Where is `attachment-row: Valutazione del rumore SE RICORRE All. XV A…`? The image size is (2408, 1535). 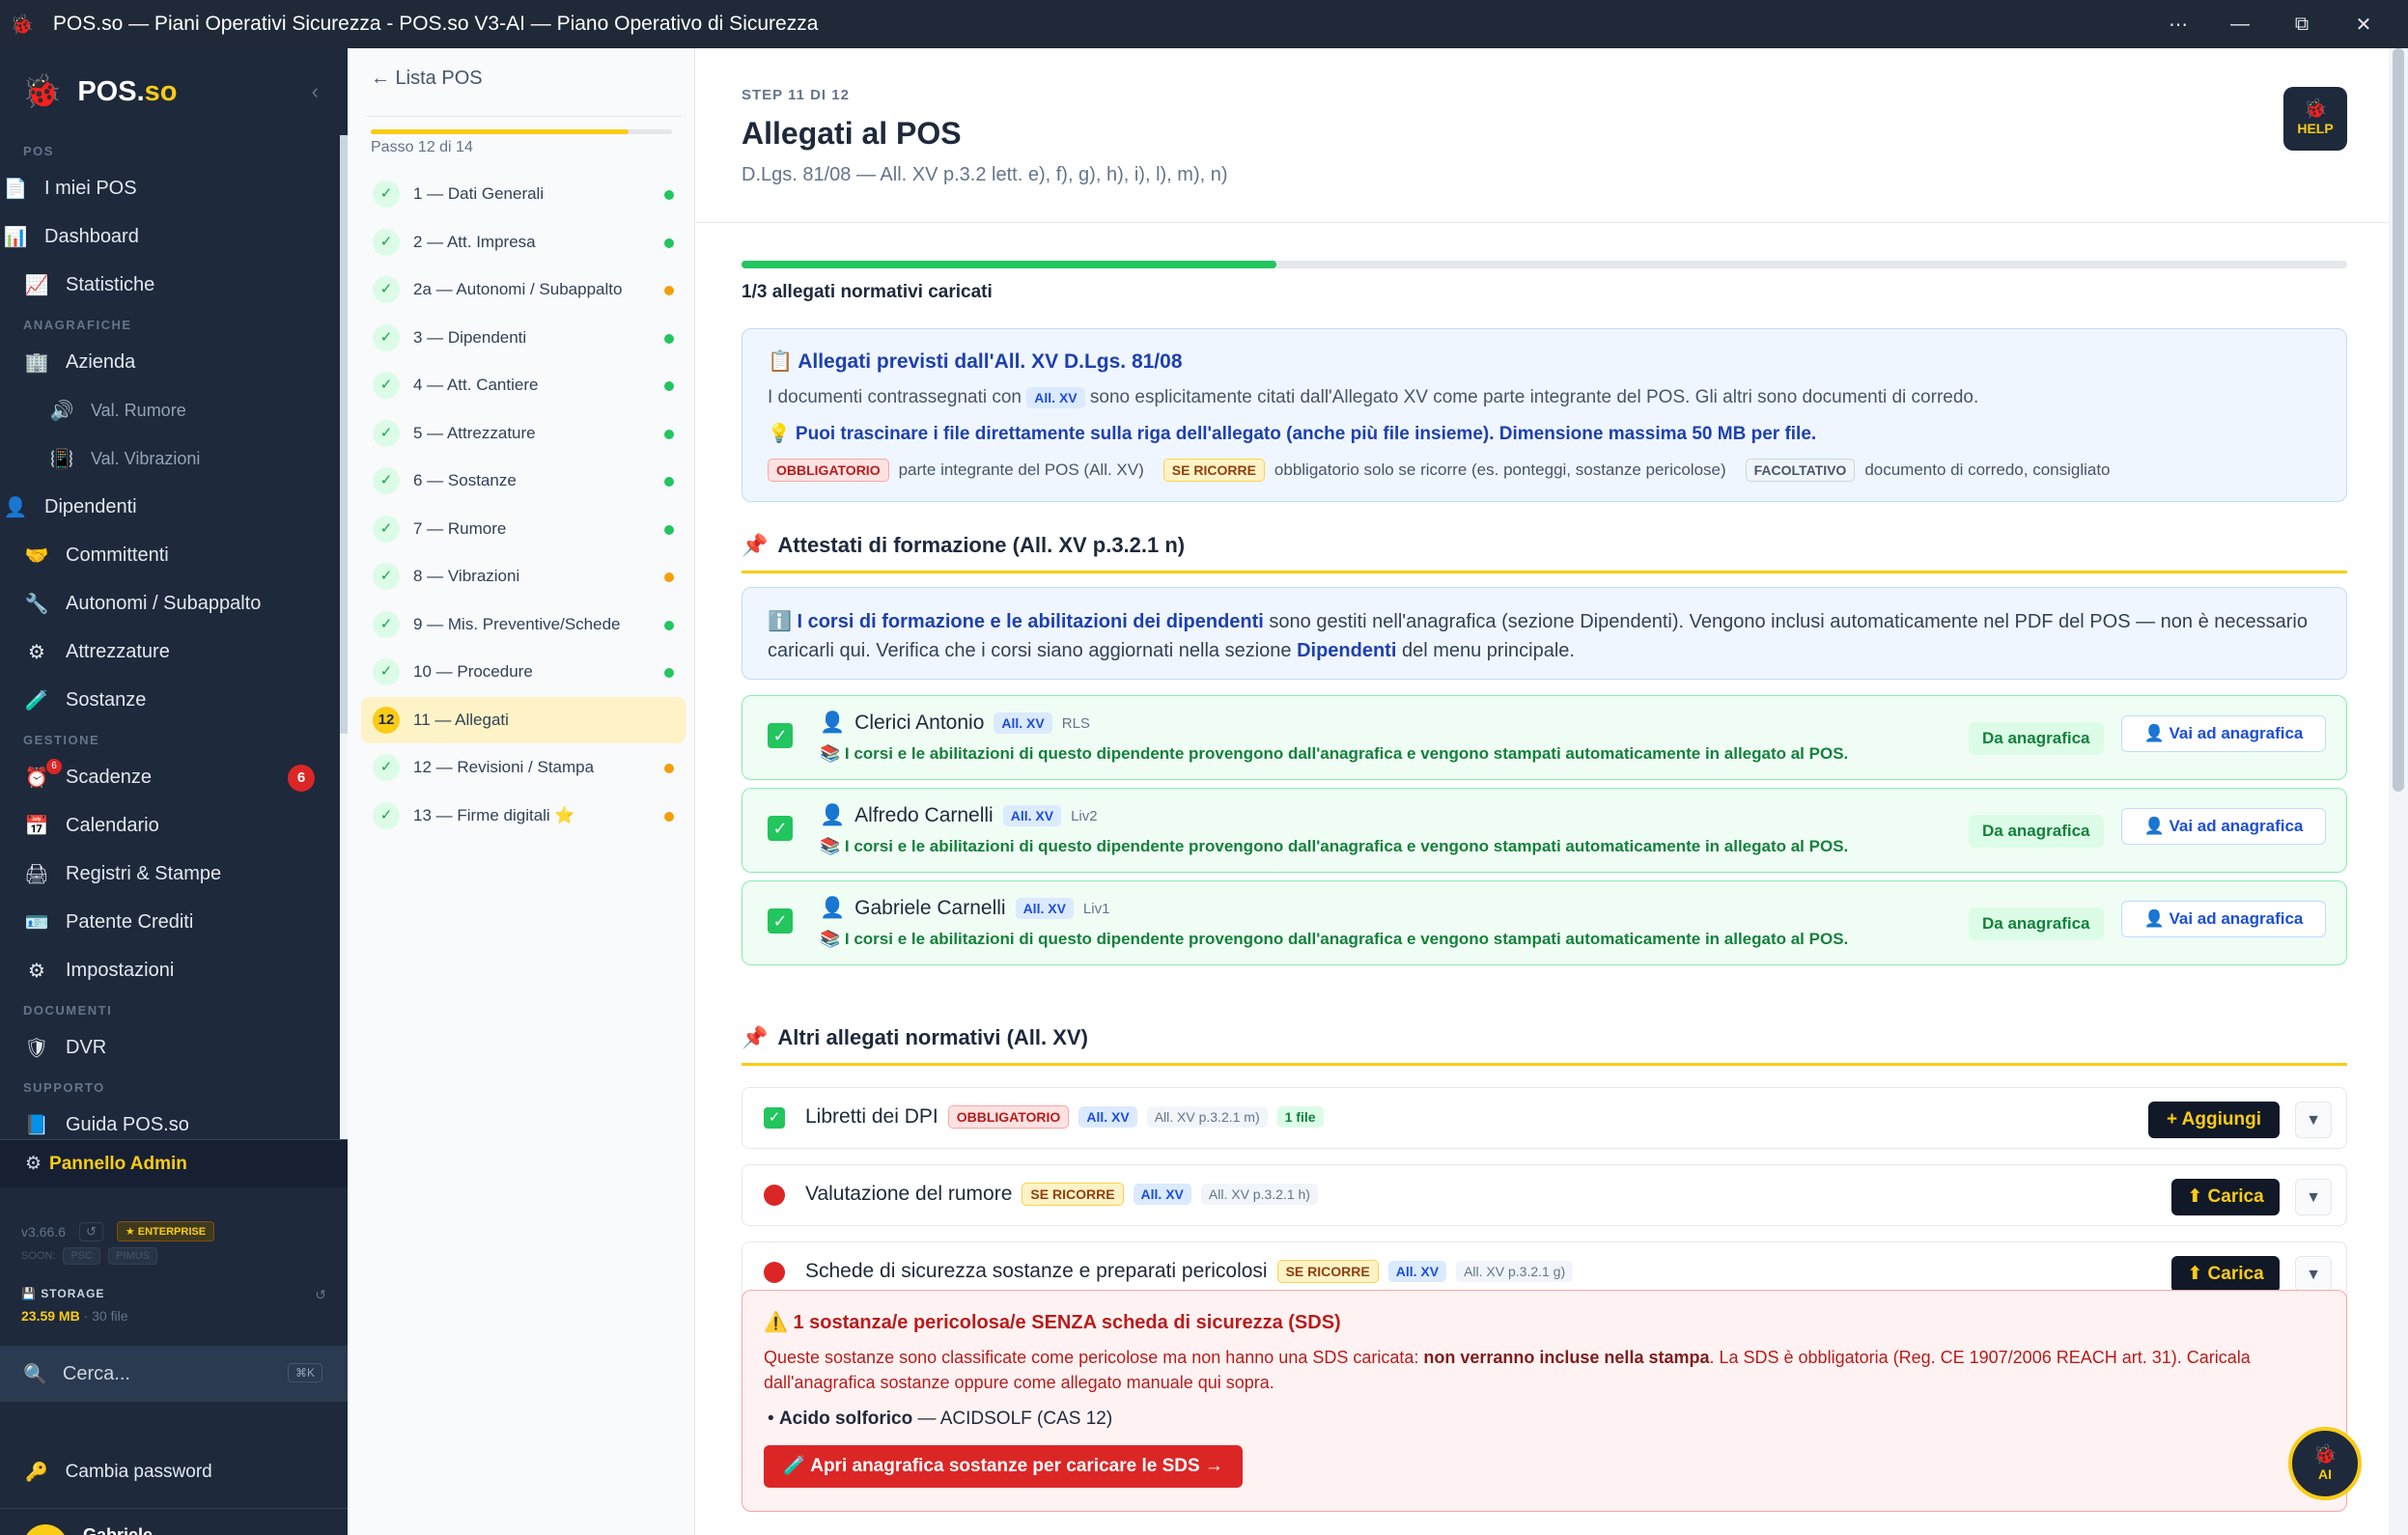 attachment-row: Valutazione del rumore SE RICORRE All. XV A… is located at coordinates (1545, 1195).